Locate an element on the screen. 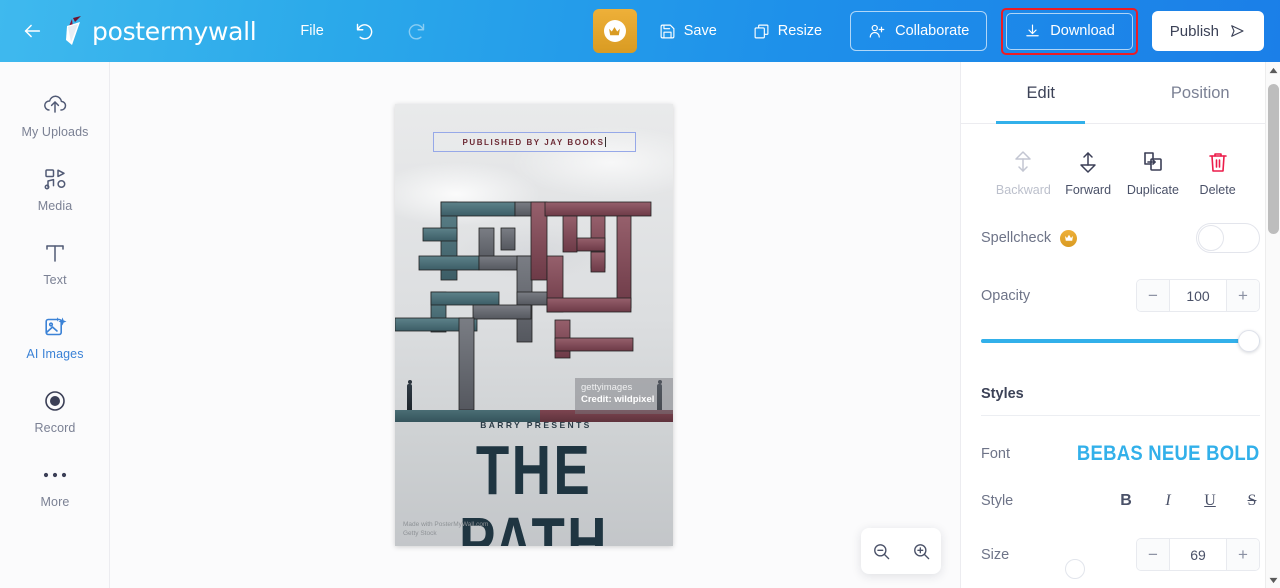  record-circle-icon is located at coordinates (55, 401).